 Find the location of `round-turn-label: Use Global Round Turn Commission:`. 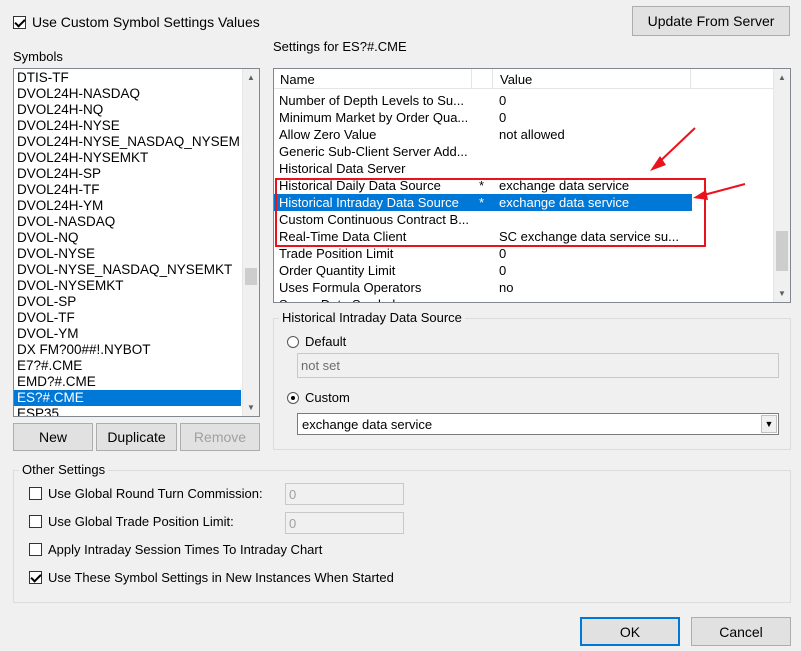

round-turn-label: Use Global Round Turn Commission: is located at coordinates (155, 493).